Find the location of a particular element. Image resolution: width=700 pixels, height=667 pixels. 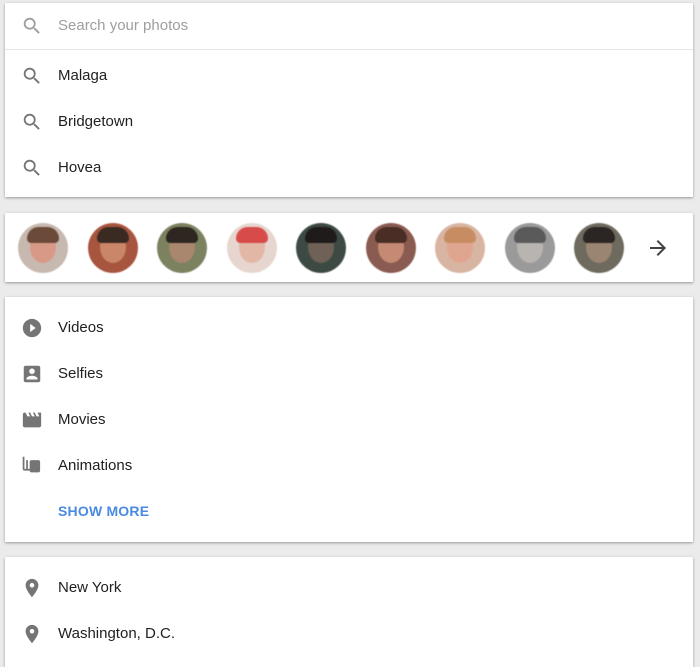

search-bar: Search your photos is located at coordinates (349, 26).